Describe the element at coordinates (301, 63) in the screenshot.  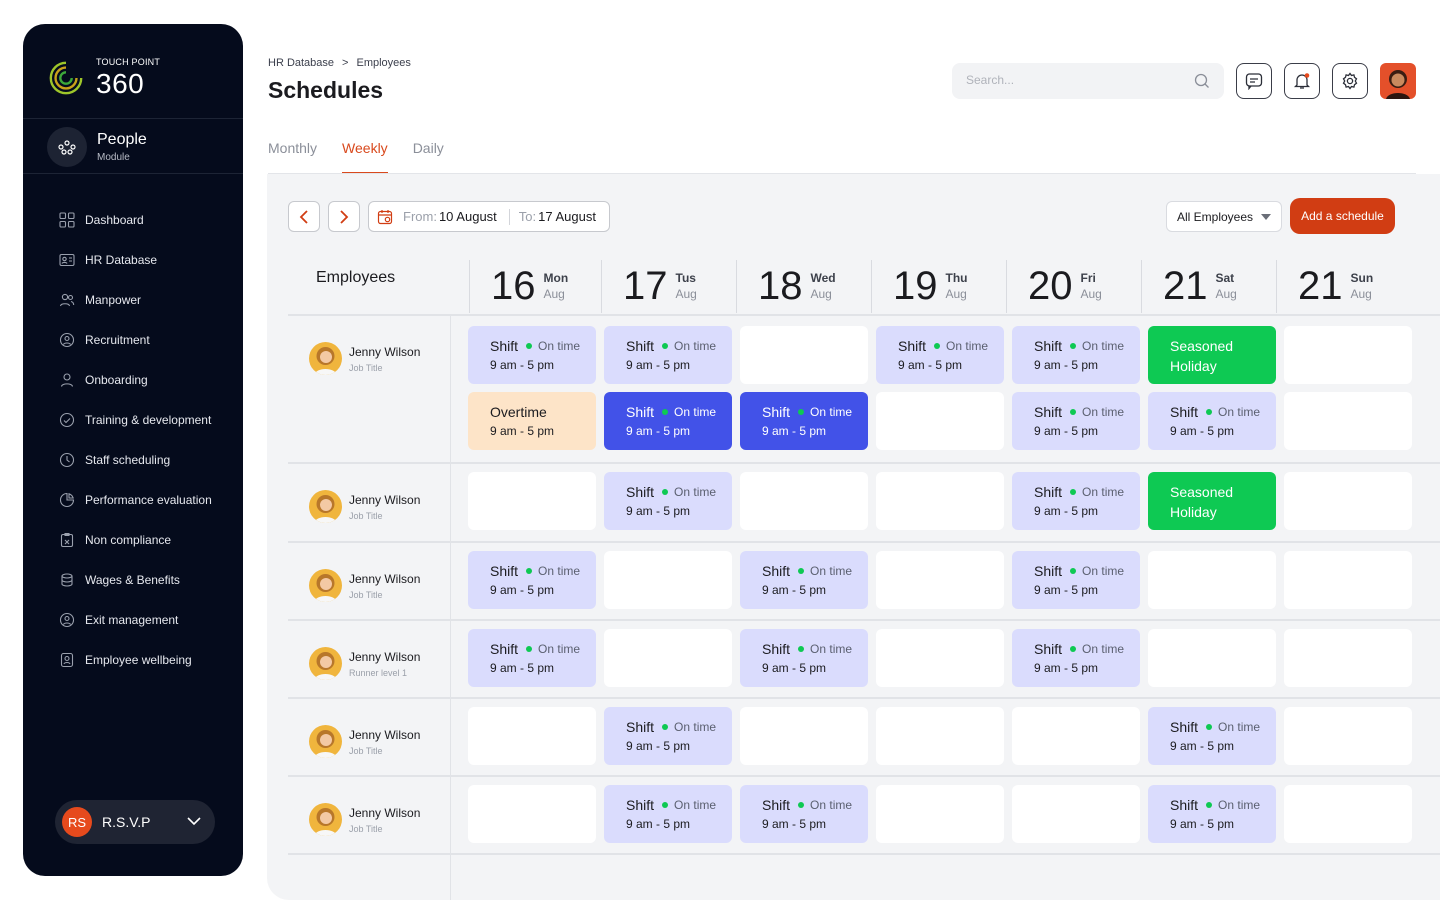
I see `breadcrumb-hr-database: HR Database` at that location.